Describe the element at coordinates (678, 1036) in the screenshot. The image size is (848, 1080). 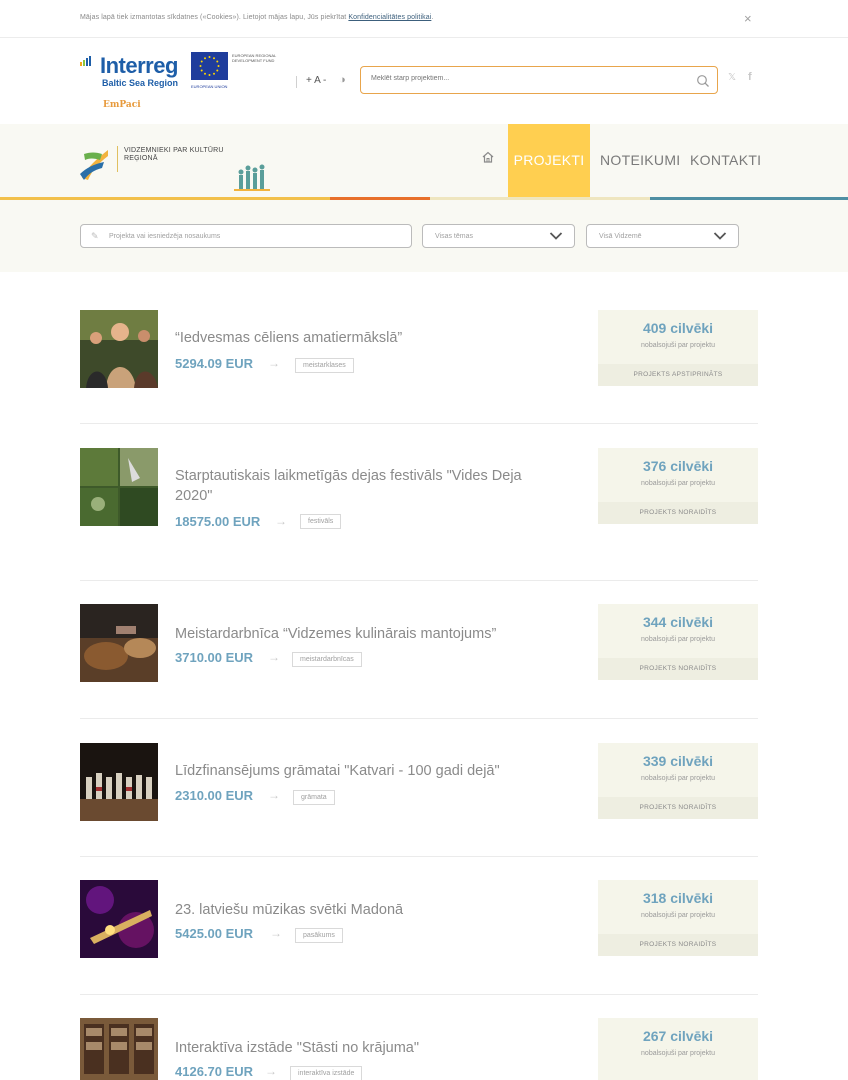
I see `votes-count: 267 cilvēki` at that location.